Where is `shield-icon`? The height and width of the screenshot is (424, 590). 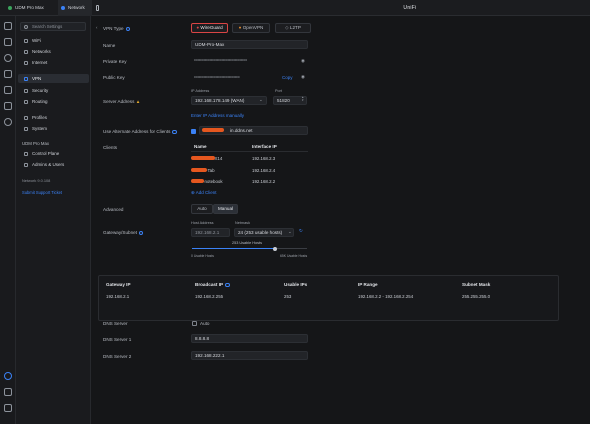
shield-icon is located at coordinates (26, 90).